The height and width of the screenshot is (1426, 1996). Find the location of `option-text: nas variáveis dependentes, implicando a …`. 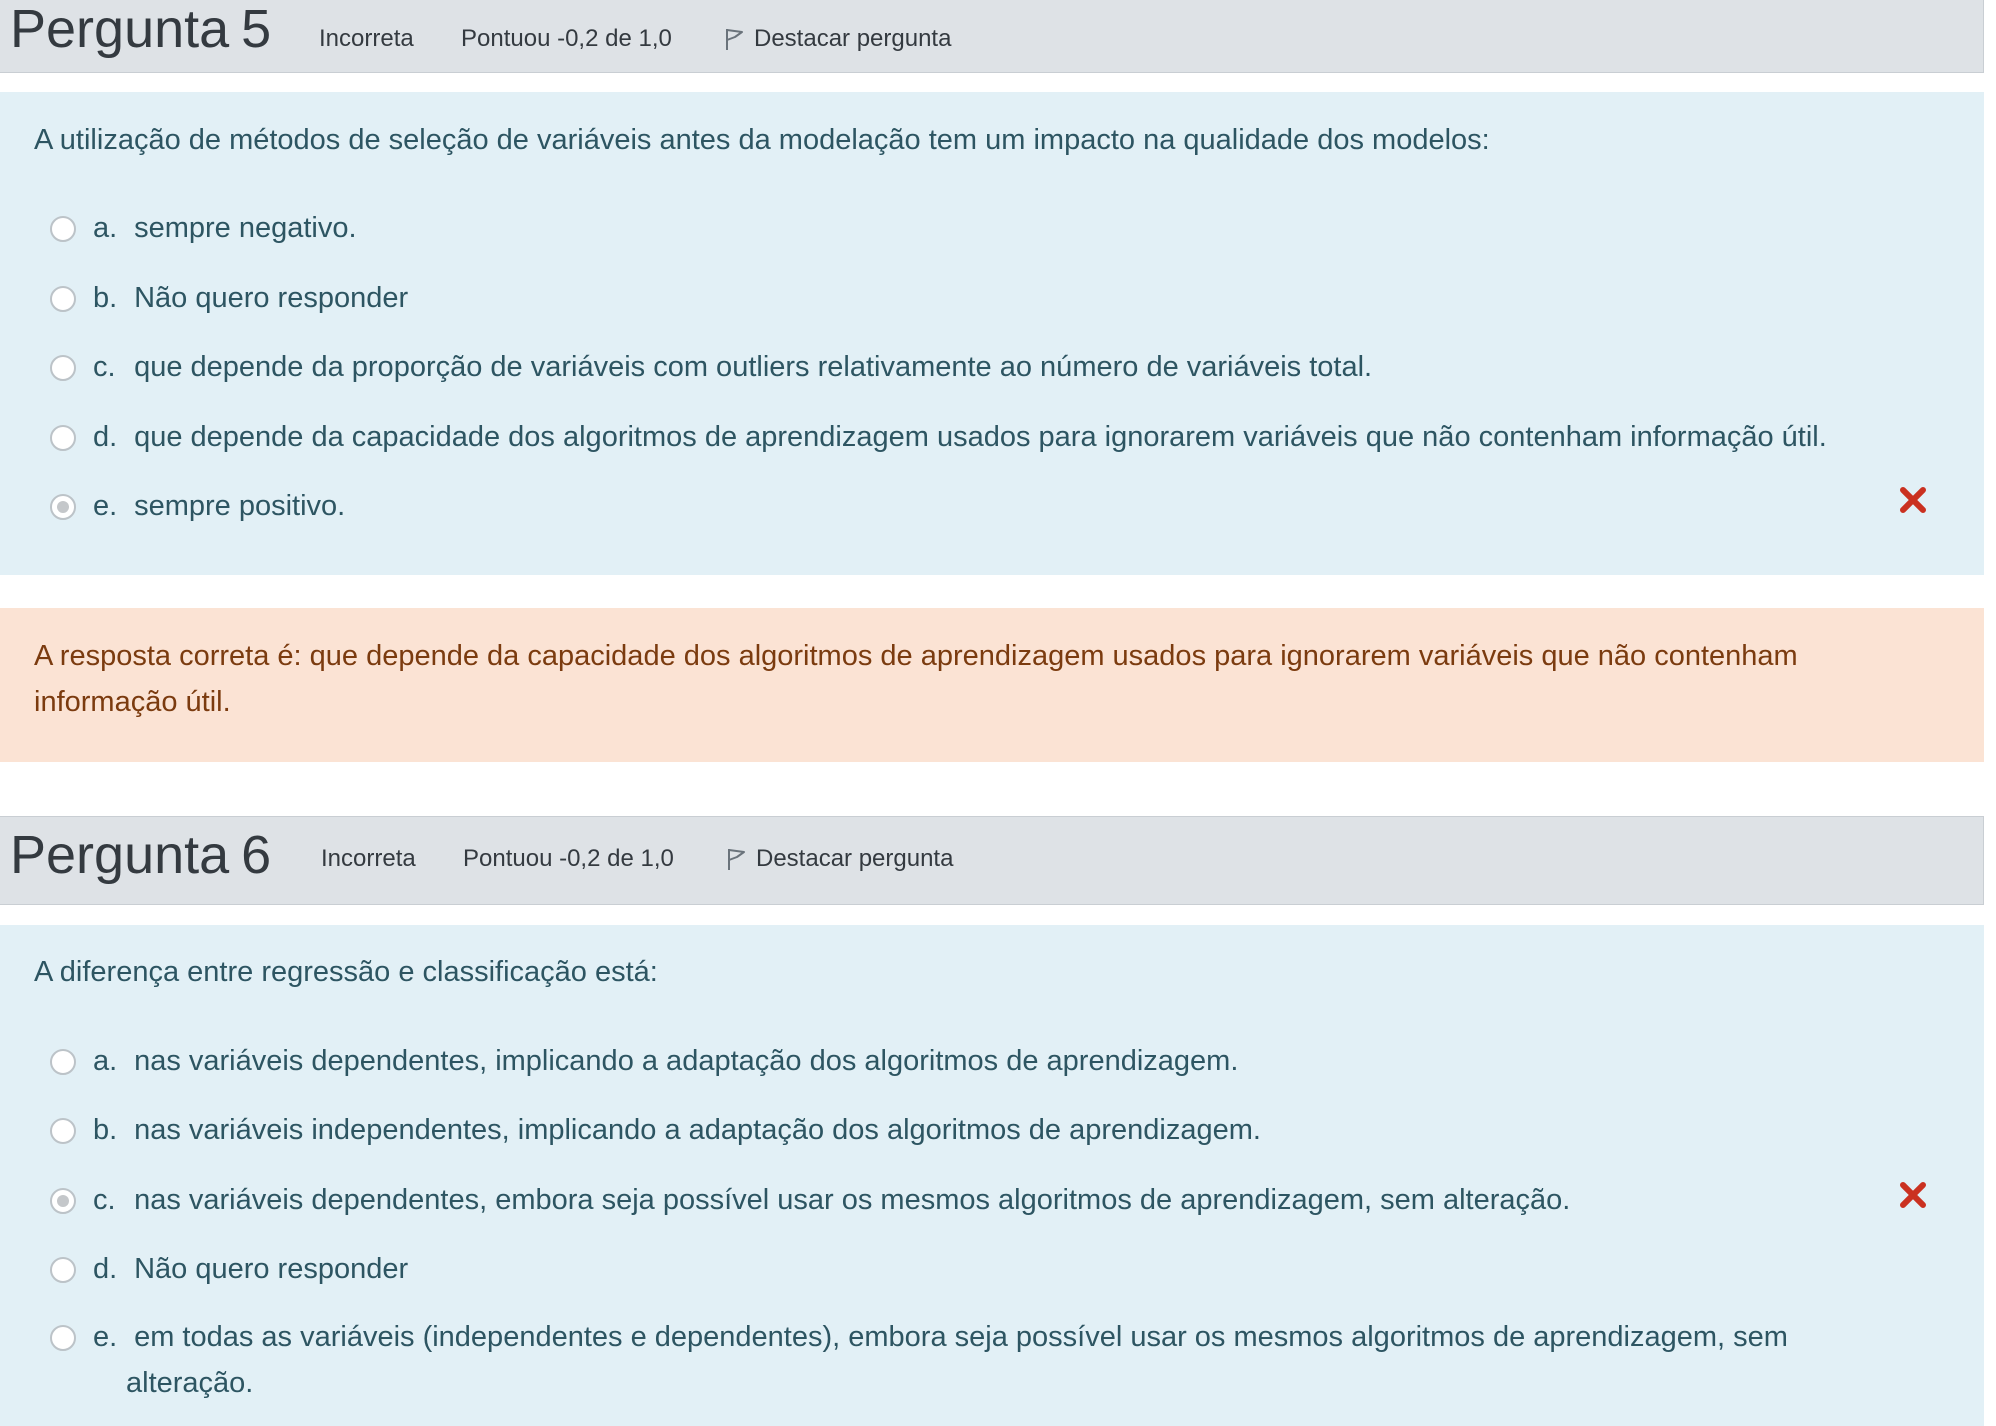

option-text: nas variáveis dependentes, implicando a … is located at coordinates (686, 1061).